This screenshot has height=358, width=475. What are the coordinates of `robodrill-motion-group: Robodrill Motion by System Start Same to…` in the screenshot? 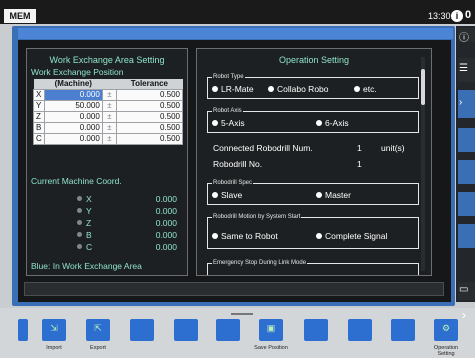 It's located at (313, 231).